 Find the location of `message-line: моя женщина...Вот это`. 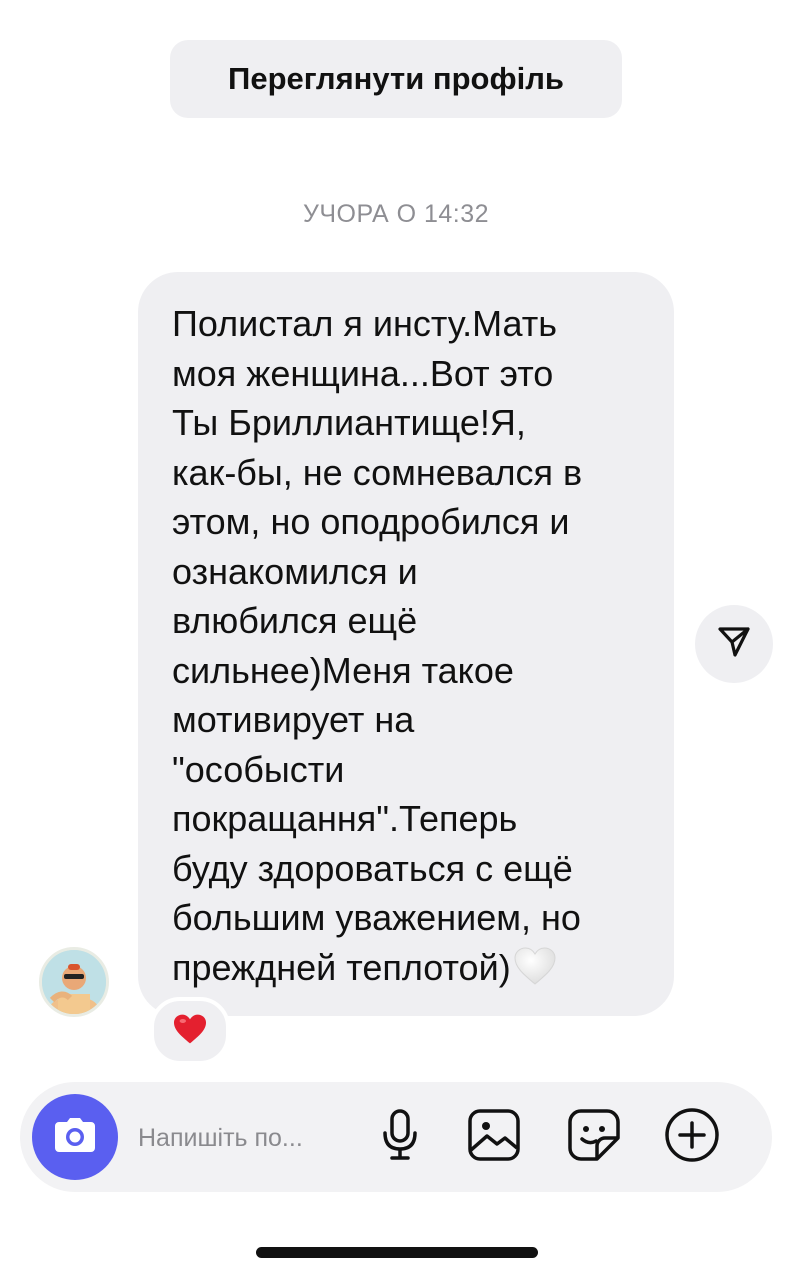

message-line: моя женщина...Вот это is located at coordinates (363, 373).